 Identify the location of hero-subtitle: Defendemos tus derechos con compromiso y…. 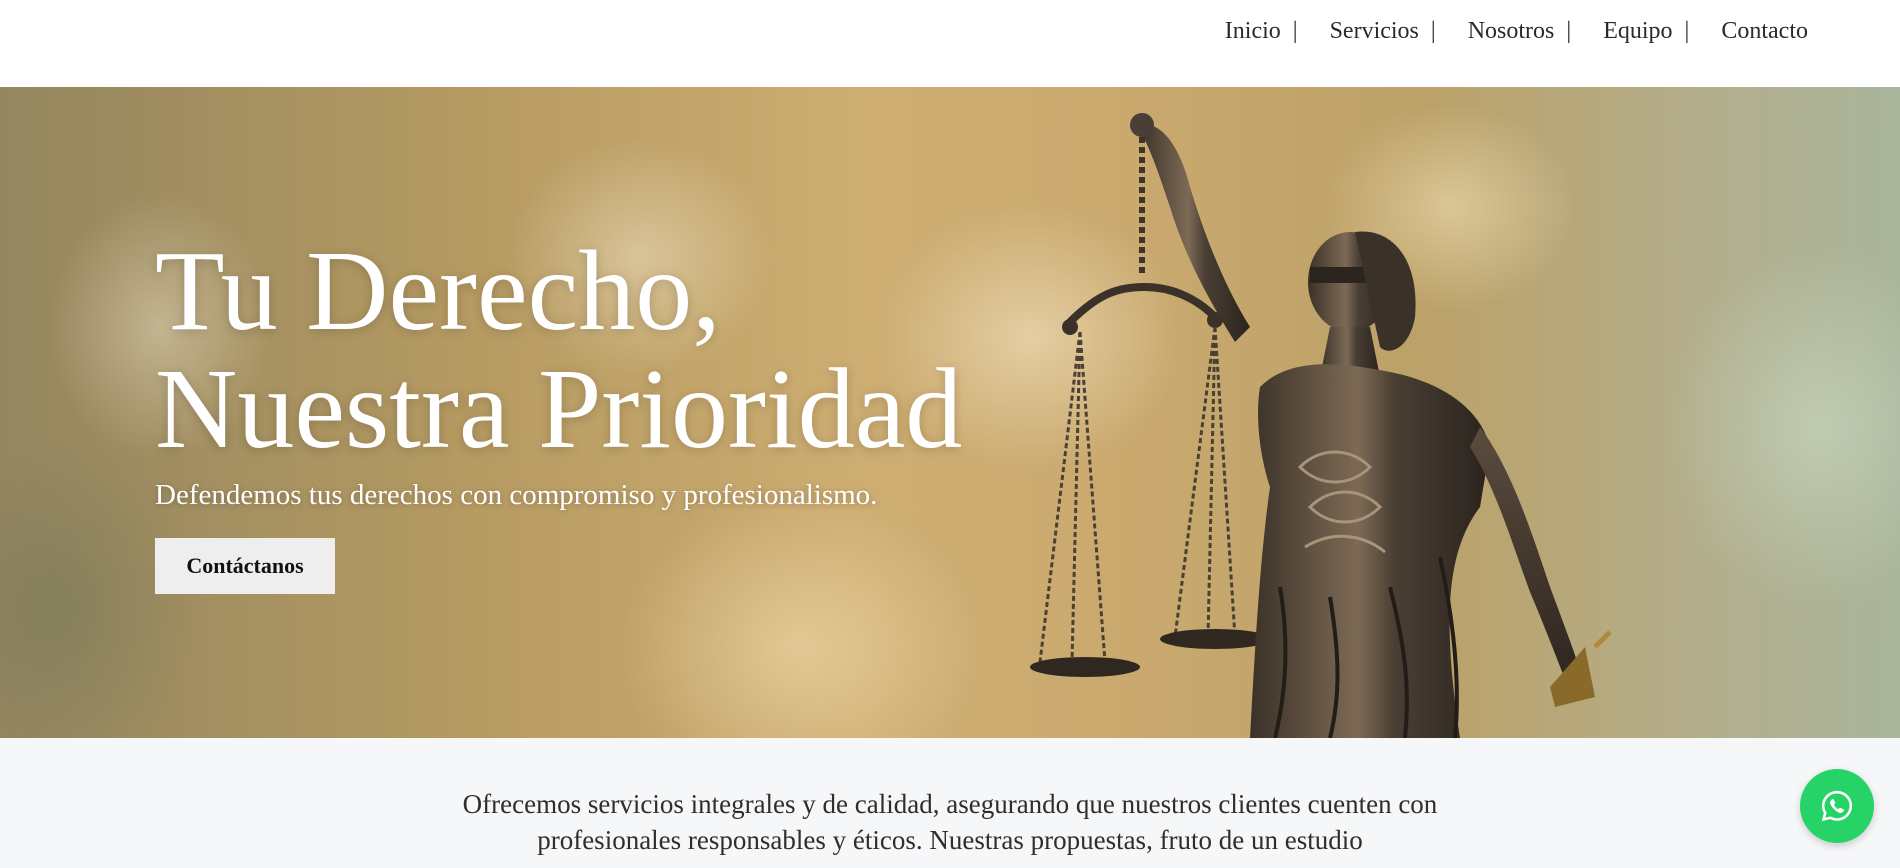
(516, 495).